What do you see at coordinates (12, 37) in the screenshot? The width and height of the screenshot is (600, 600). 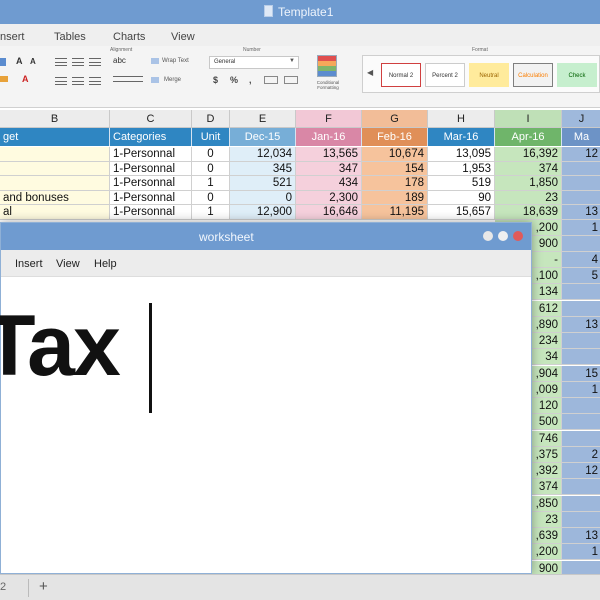 I see `tab-insert: nsert` at bounding box center [12, 37].